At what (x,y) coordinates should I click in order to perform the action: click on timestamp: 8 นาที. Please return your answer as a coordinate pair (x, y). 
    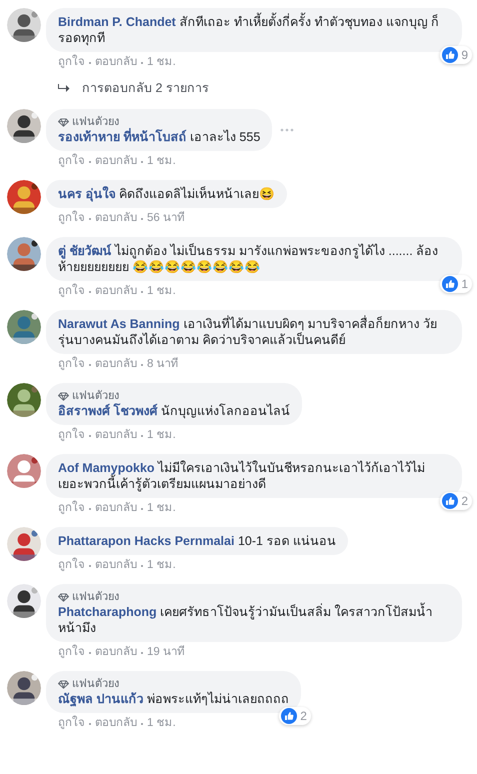
    Looking at the image, I should click on (163, 364).